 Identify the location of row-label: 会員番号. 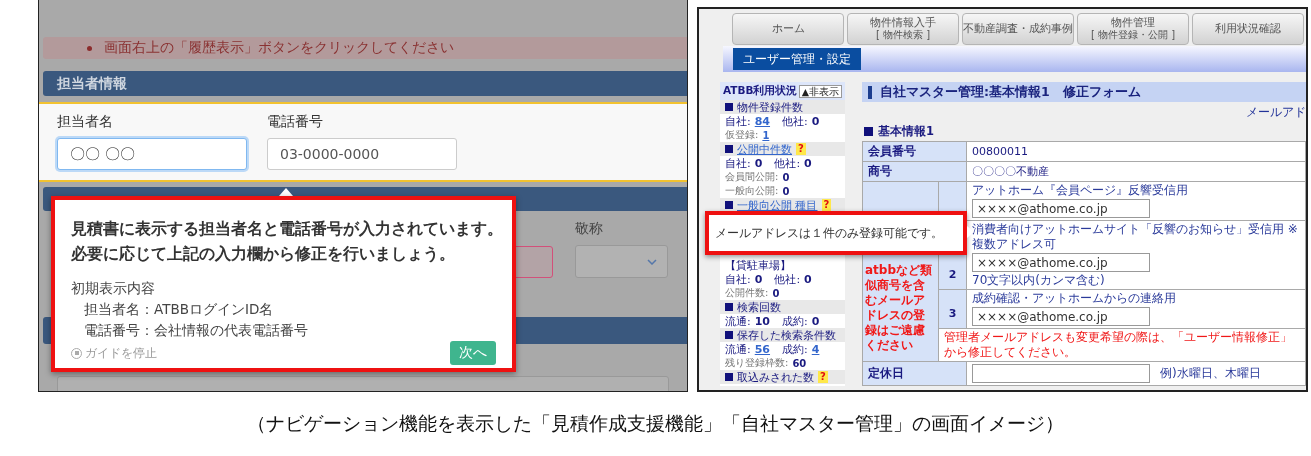
(914, 151).